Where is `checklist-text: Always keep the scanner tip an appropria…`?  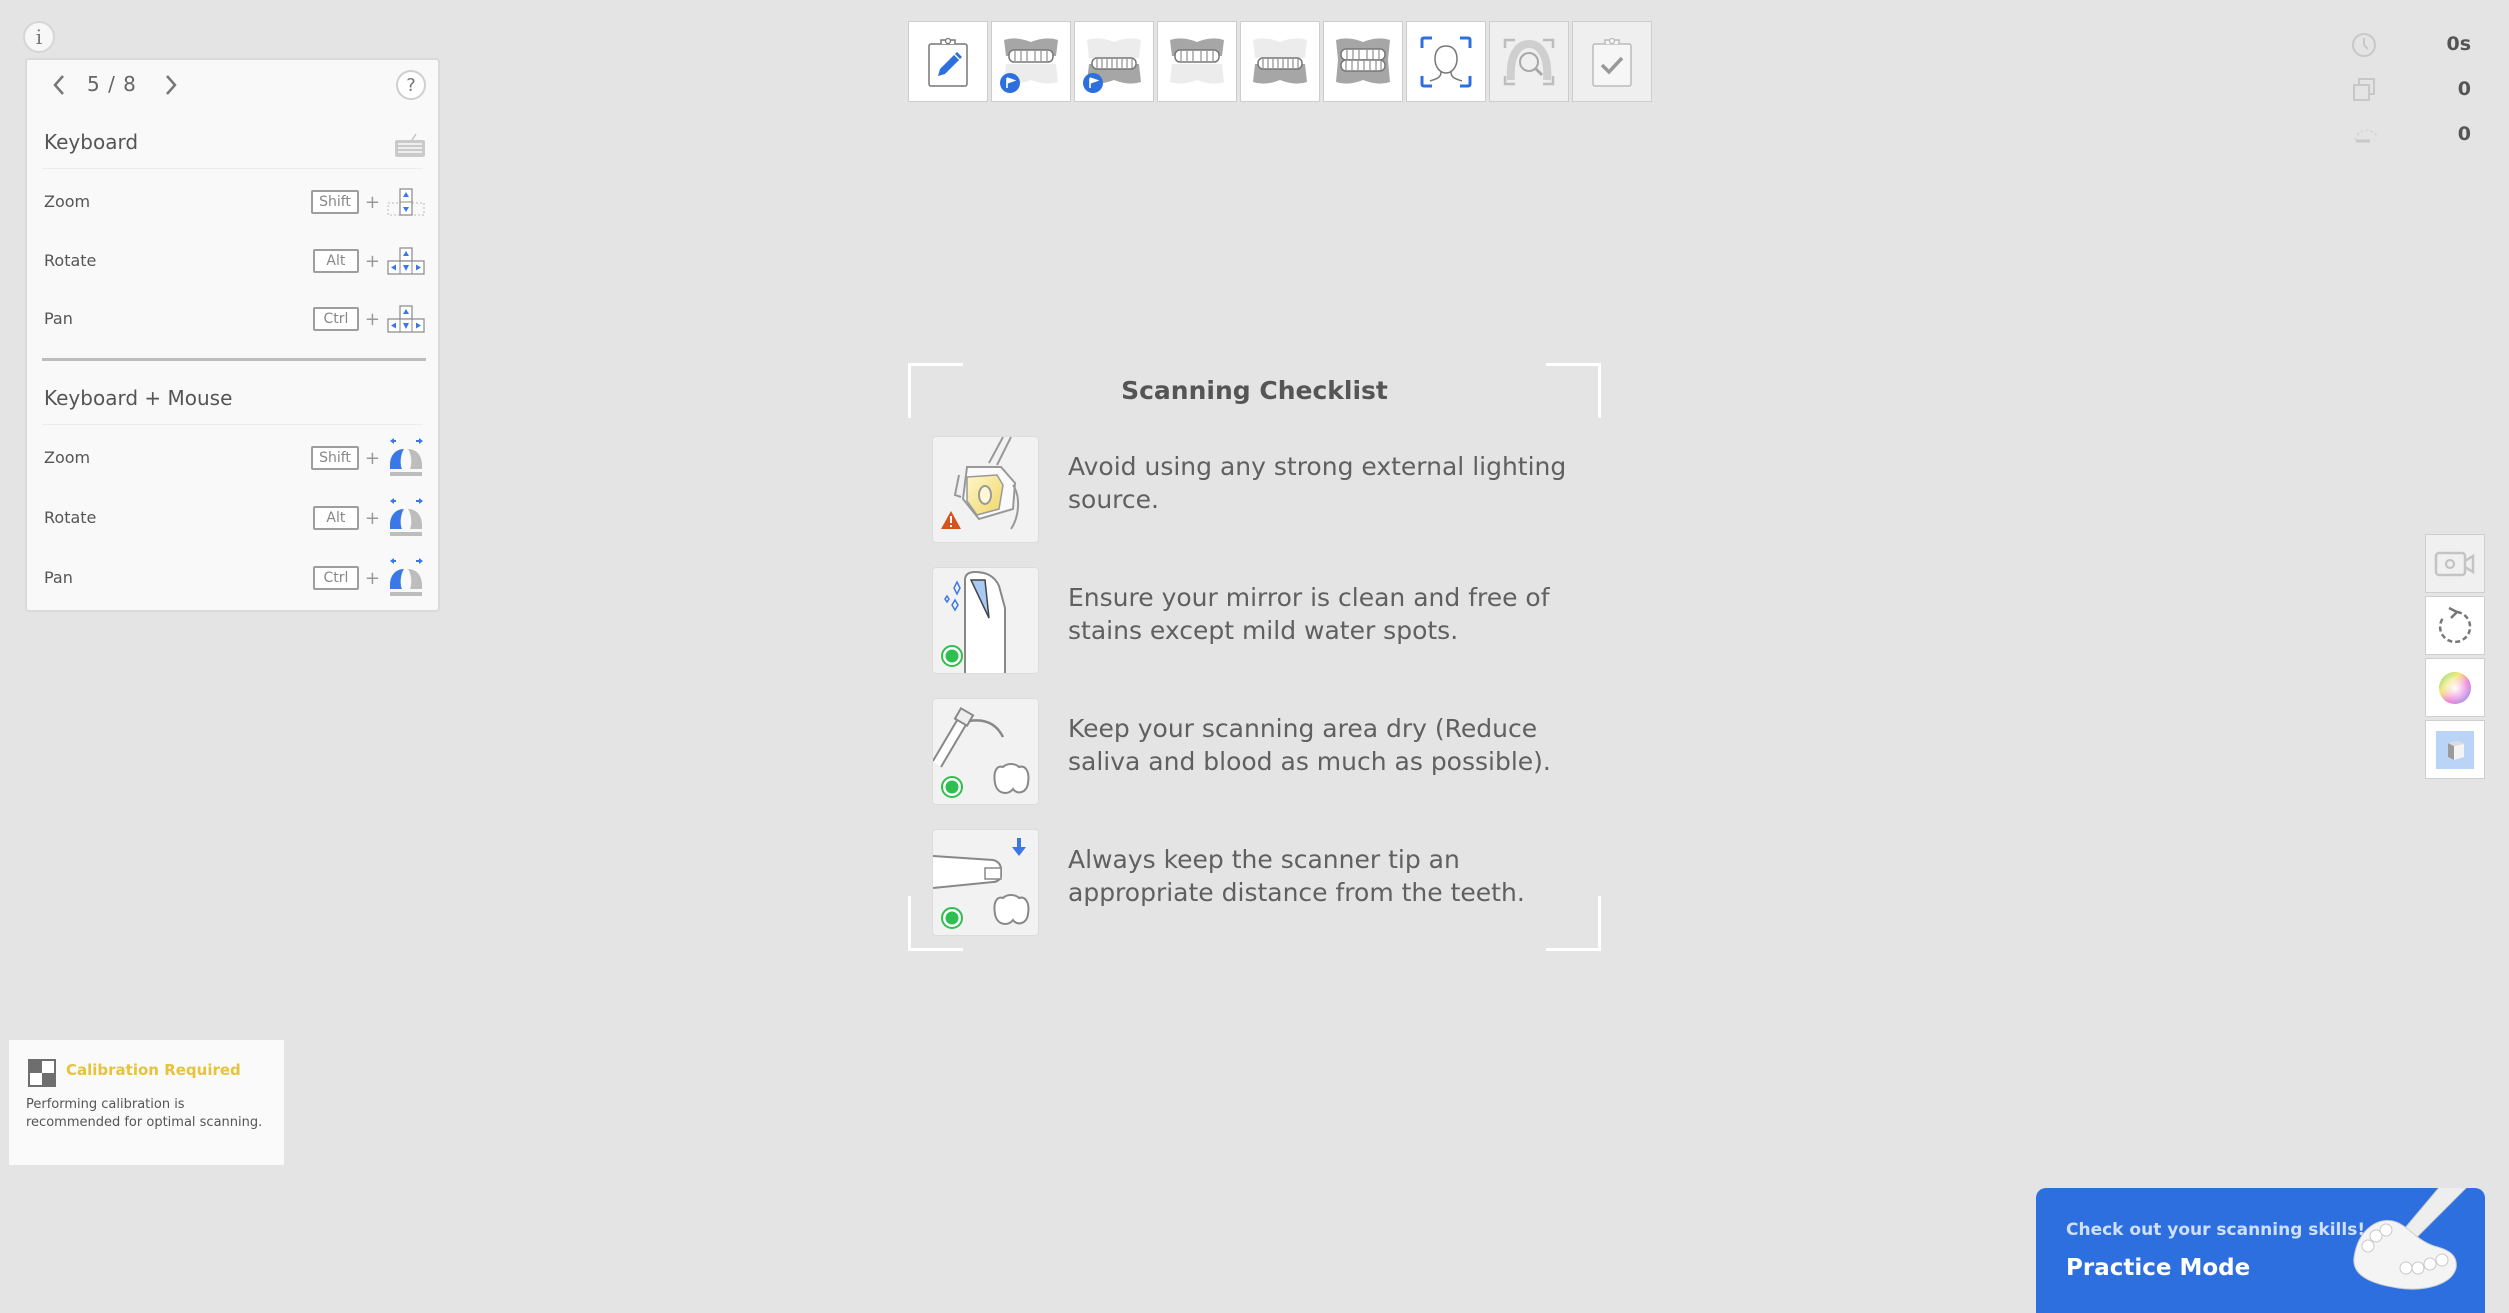 checklist-text: Always keep the scanner tip an appropria… is located at coordinates (1296, 876).